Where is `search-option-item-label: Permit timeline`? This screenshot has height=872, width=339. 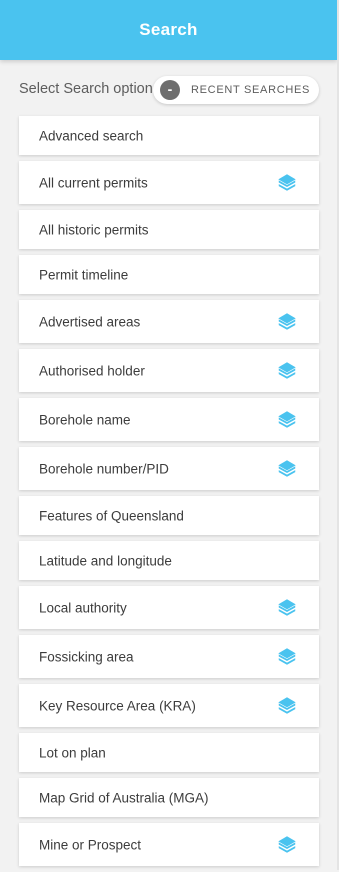
search-option-item-label: Permit timeline is located at coordinates (84, 274).